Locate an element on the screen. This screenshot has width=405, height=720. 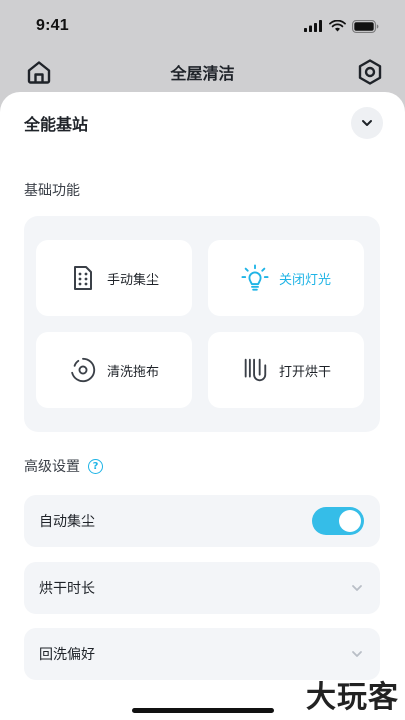
rewash-preference-label: 回洗偏好 is located at coordinates (67, 655).